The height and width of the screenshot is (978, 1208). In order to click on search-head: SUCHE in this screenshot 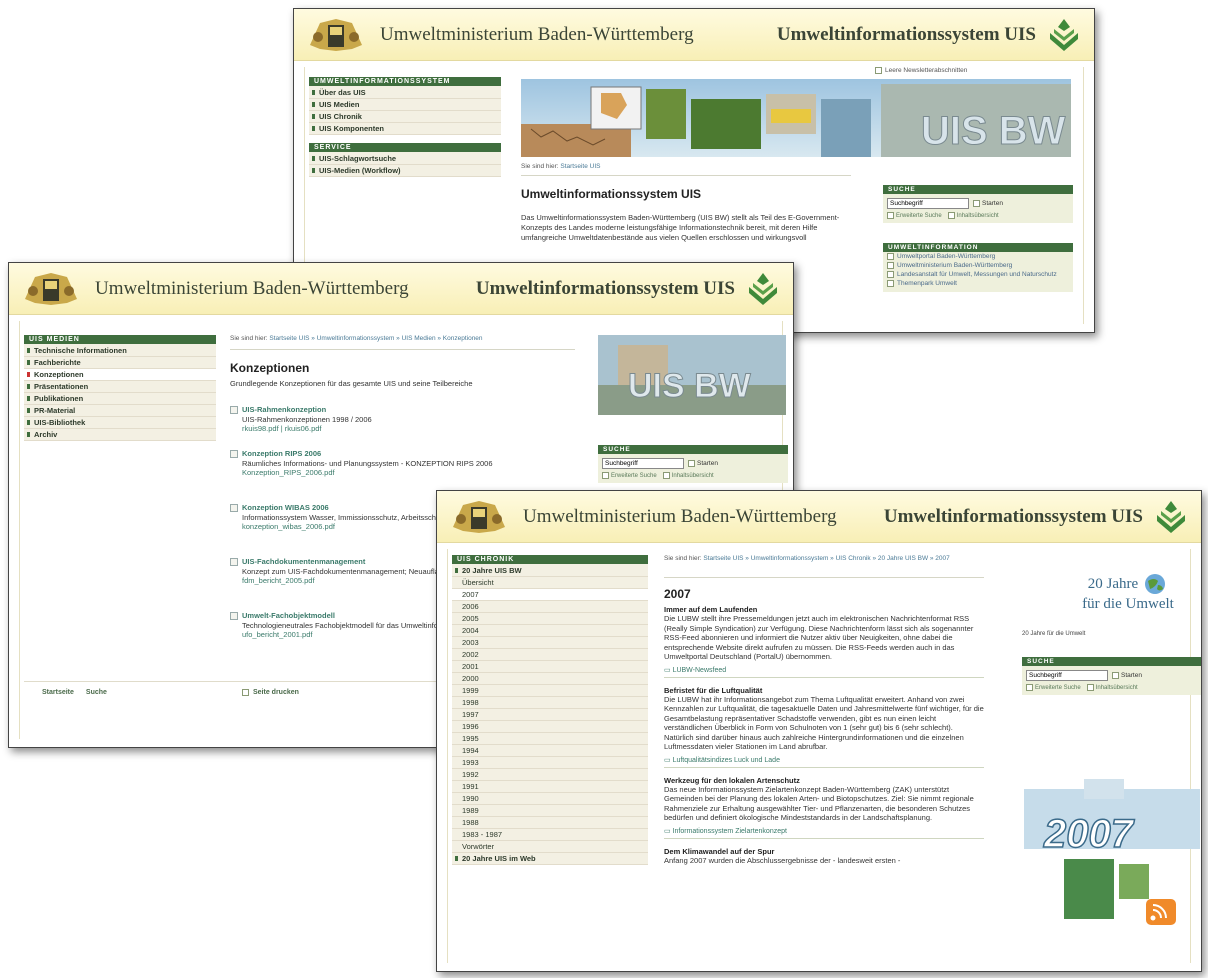, I will do `click(978, 189)`.